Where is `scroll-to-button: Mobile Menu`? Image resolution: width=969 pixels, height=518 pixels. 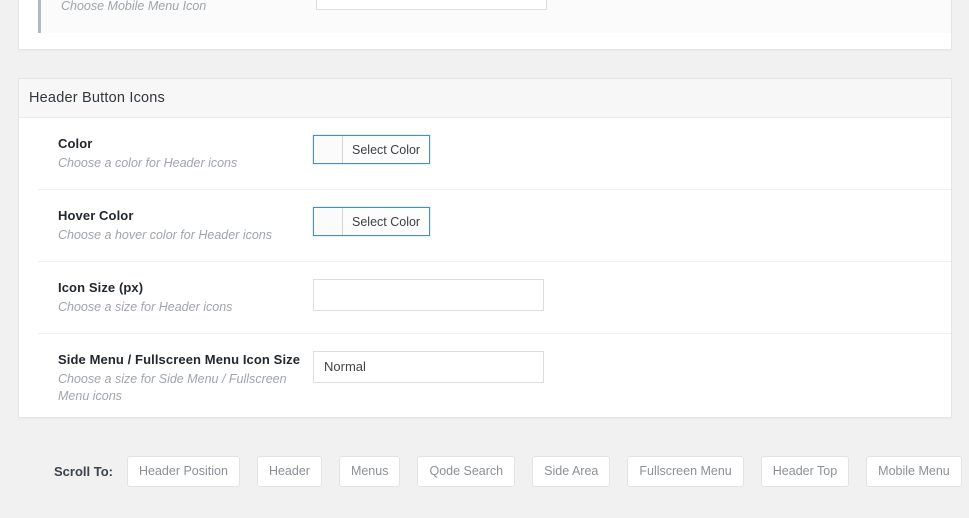
scroll-to-button: Mobile Menu is located at coordinates (914, 471).